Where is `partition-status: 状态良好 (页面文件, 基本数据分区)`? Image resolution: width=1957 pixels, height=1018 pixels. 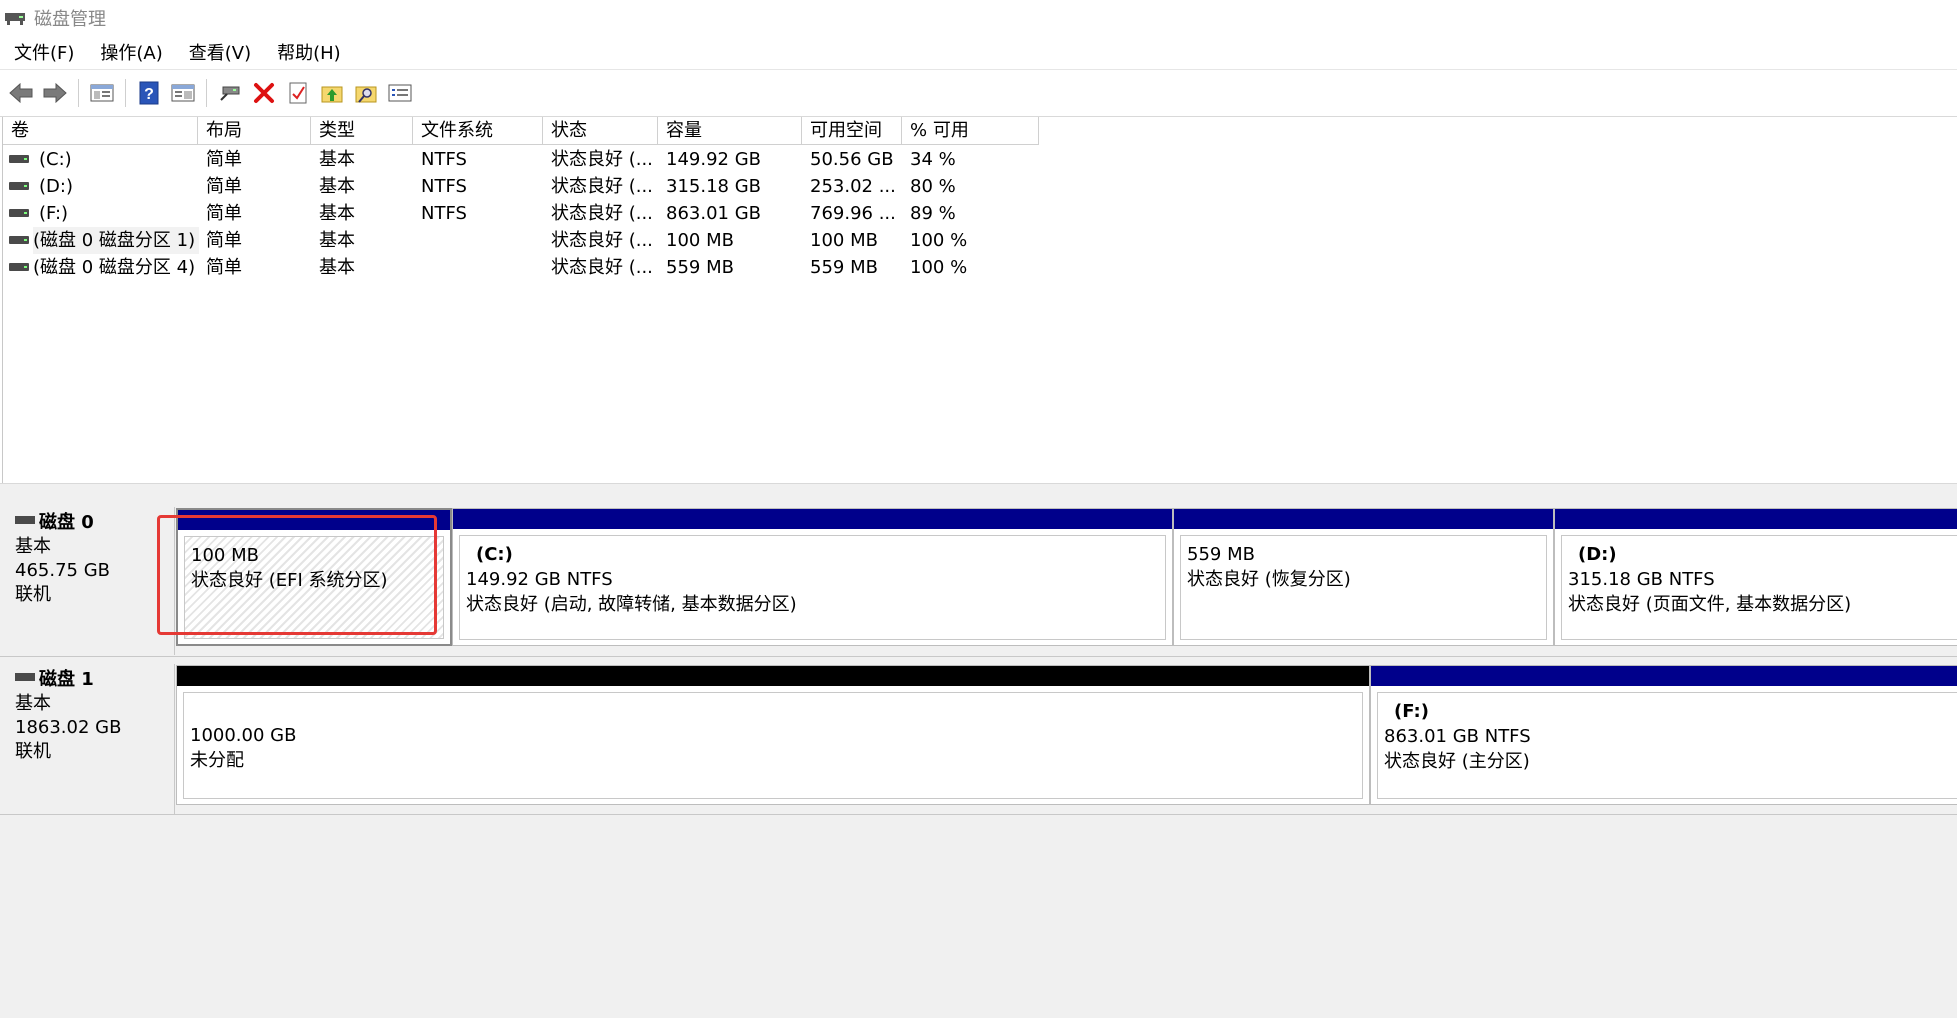
partition-status: 状态良好 (页面文件, 基本数据分区) is located at coordinates (1710, 604).